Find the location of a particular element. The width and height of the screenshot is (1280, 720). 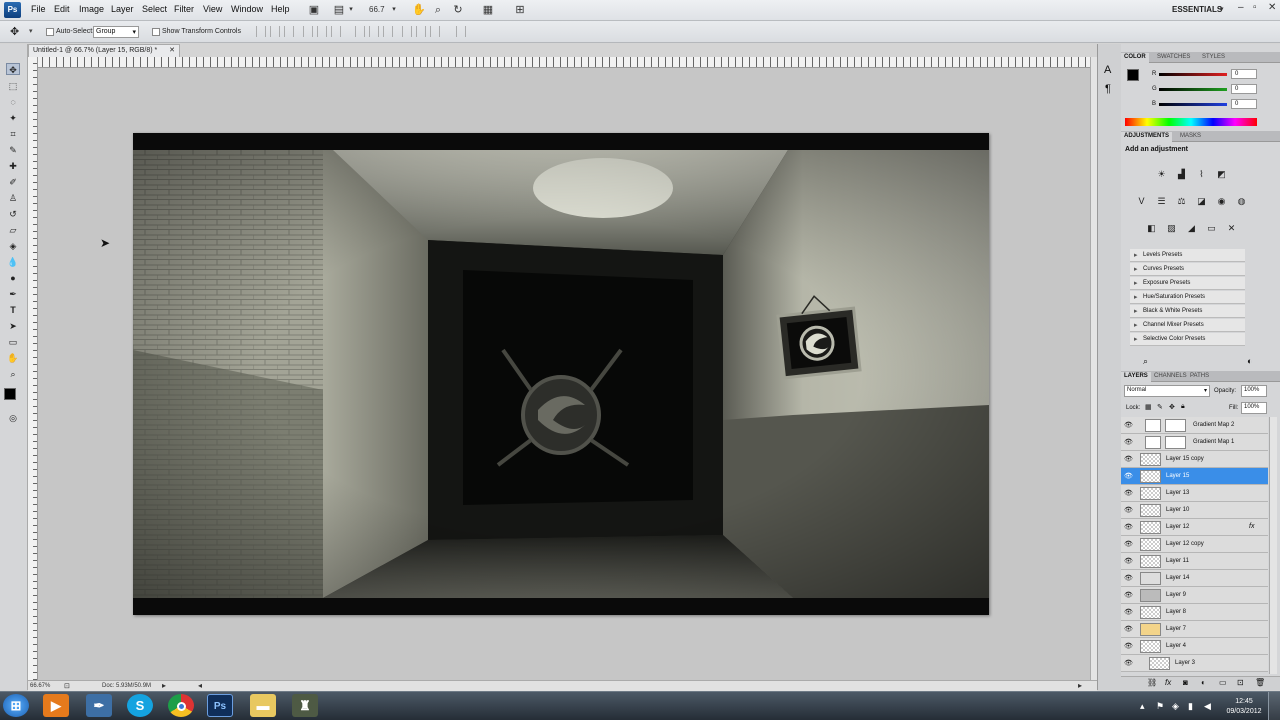

layer-row-layer-14: 👁 Layer 14 is located at coordinates (1194, 578).